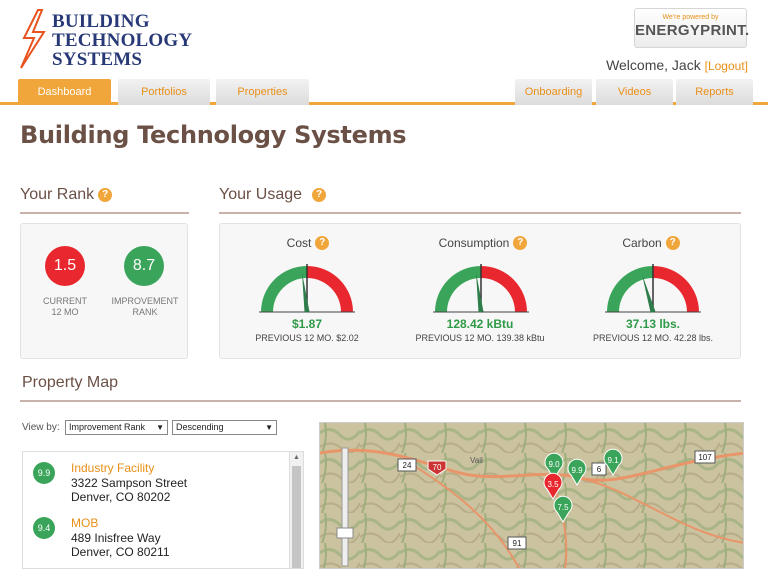  I want to click on zoom-slider-track, so click(345, 507).